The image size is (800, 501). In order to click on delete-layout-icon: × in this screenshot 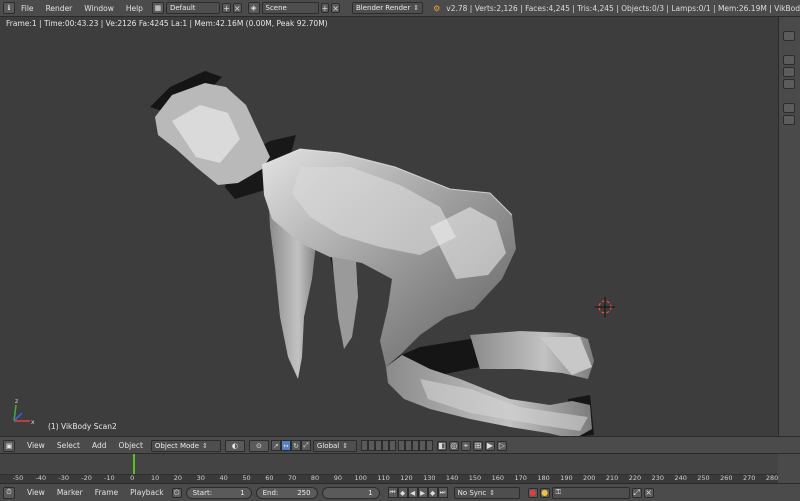, I will do `click(237, 8)`.